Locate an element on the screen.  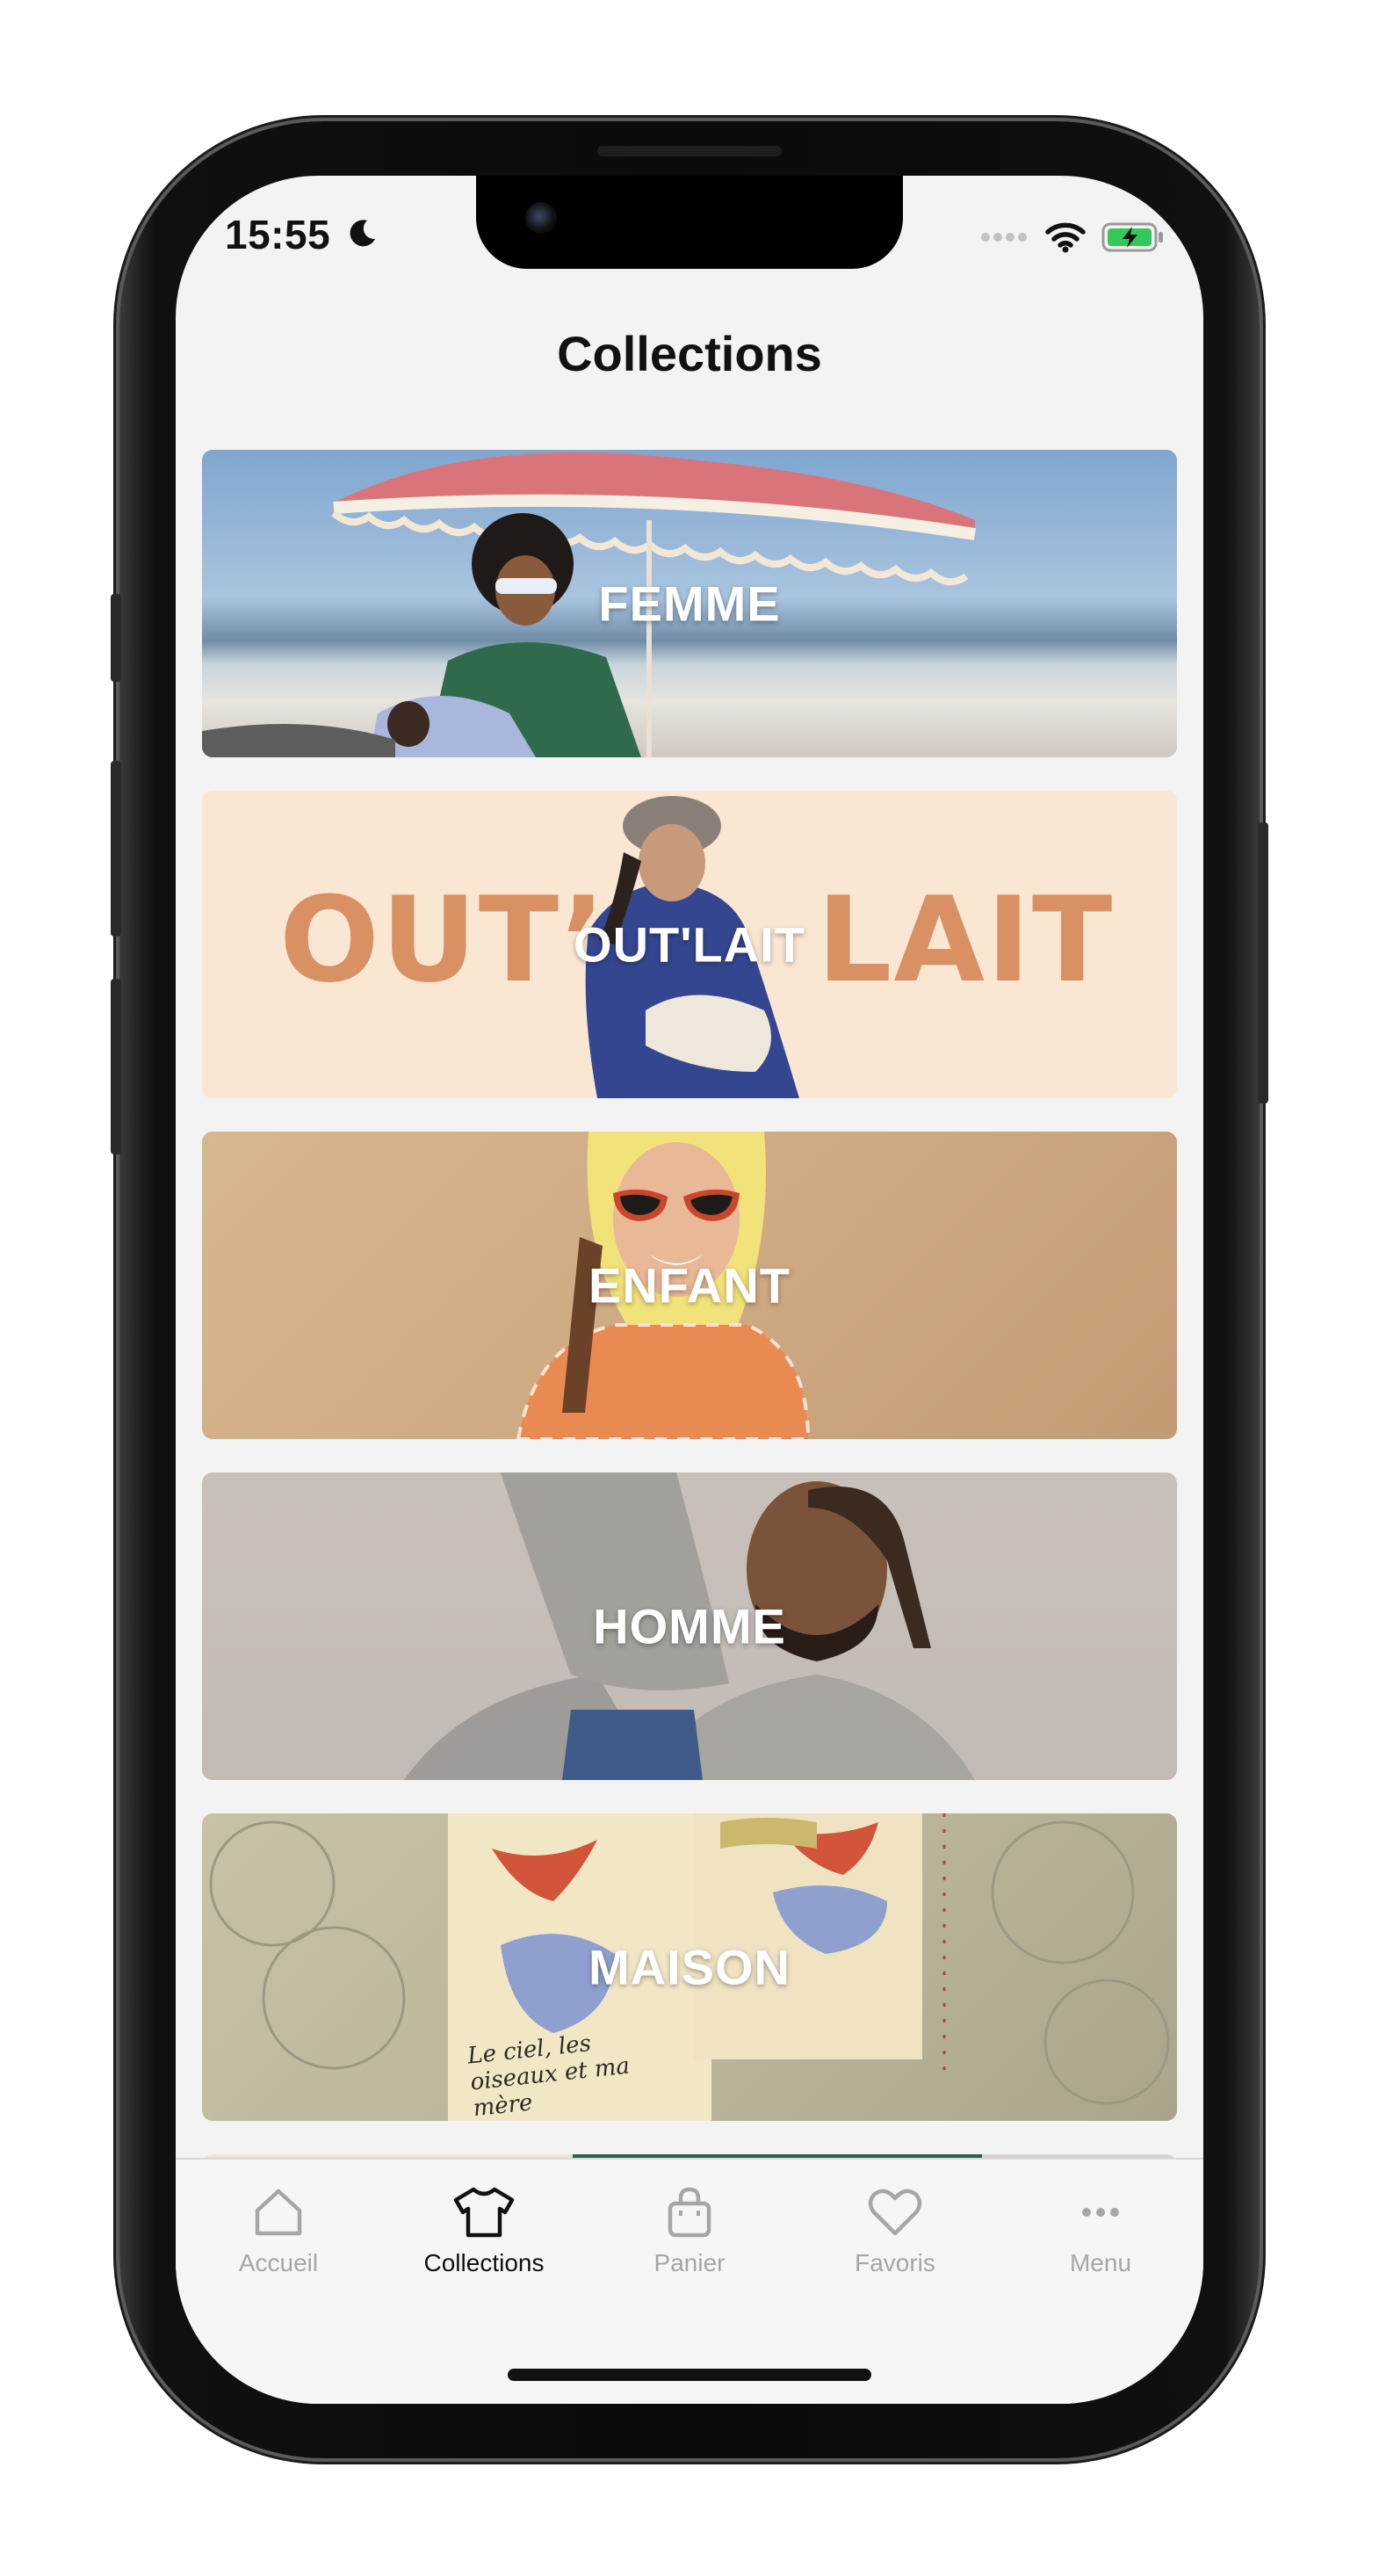
tab-collections: Collections is located at coordinates (484, 2231).